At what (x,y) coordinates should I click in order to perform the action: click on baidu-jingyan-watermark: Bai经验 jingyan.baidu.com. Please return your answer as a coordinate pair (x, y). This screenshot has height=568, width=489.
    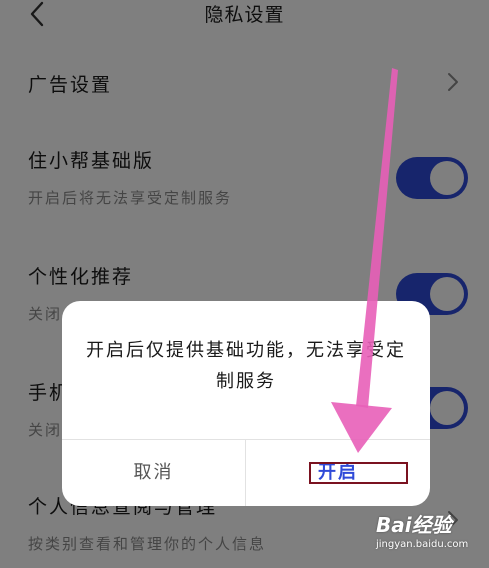
    Looking at the image, I should click on (431, 537).